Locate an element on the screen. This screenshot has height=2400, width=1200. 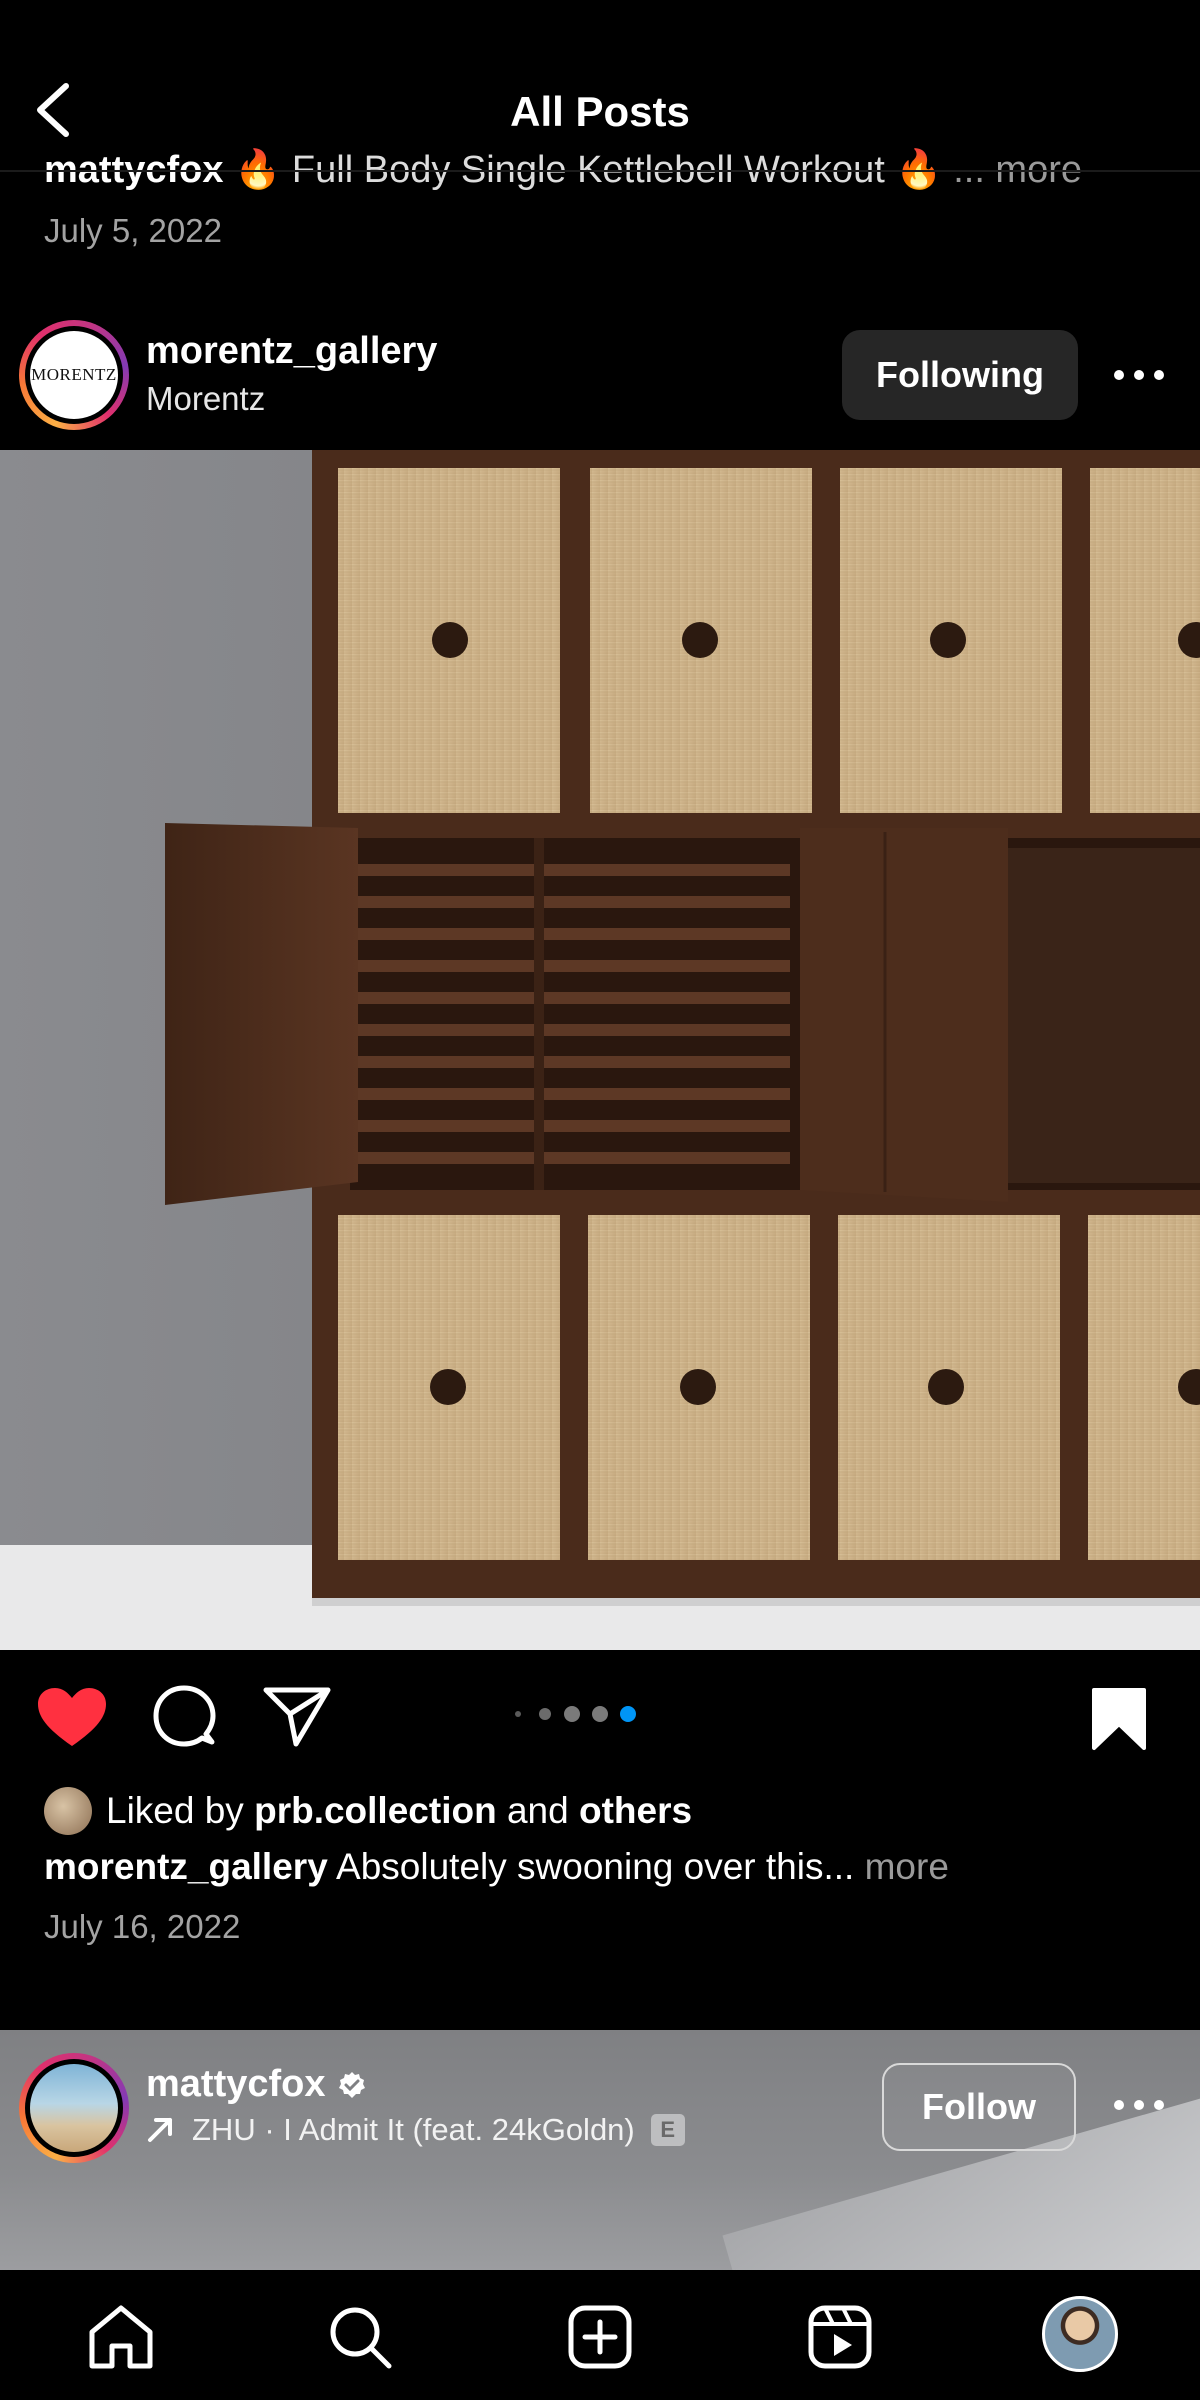
liker-avatar is located at coordinates (68, 1811).